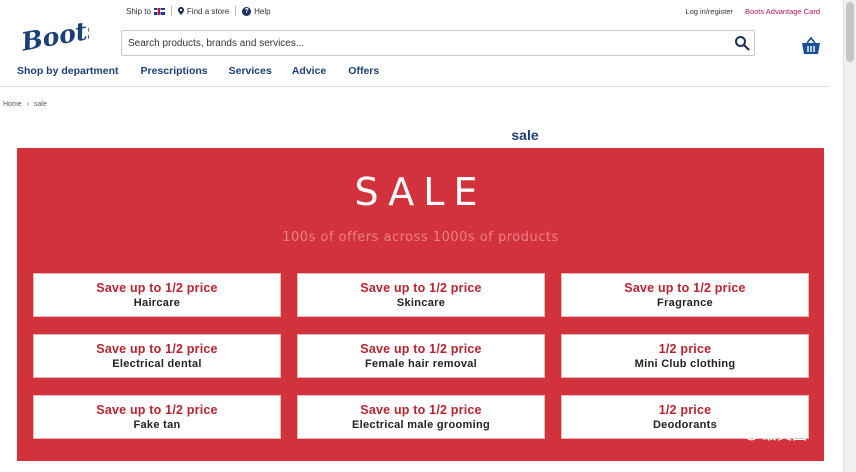  What do you see at coordinates (421, 364) in the screenshot?
I see `offer-category: Female hair removal` at bounding box center [421, 364].